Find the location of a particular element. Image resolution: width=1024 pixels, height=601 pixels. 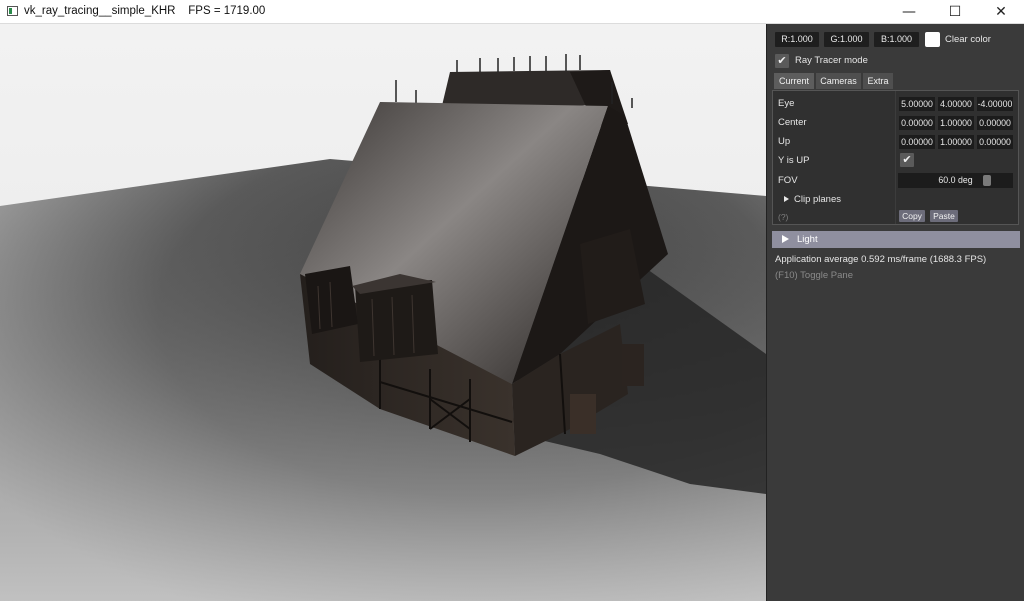

fov-slider-handle is located at coordinates (987, 180).